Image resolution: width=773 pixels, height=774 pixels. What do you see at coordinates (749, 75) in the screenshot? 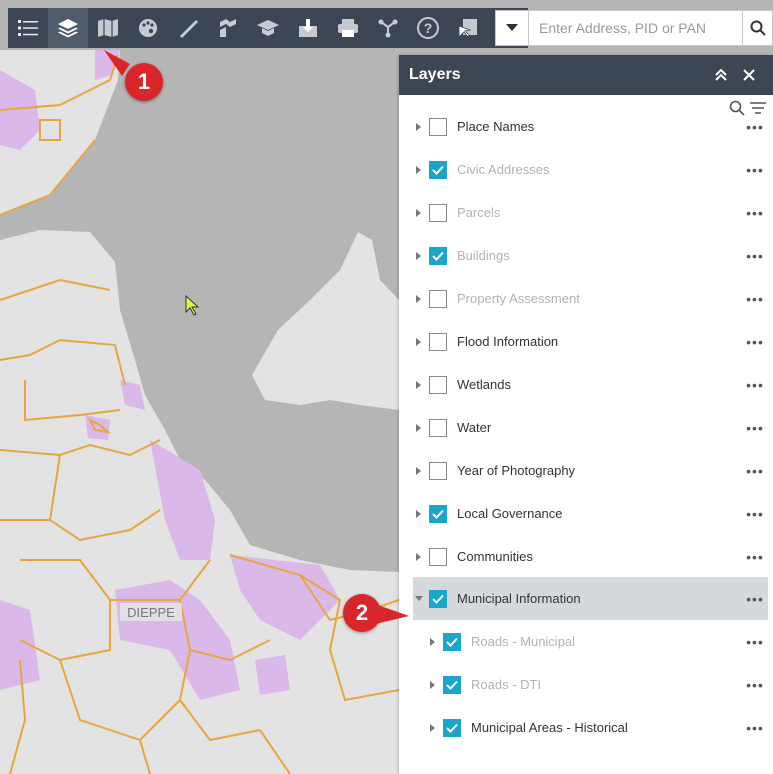
I see `close-panel-button` at bounding box center [749, 75].